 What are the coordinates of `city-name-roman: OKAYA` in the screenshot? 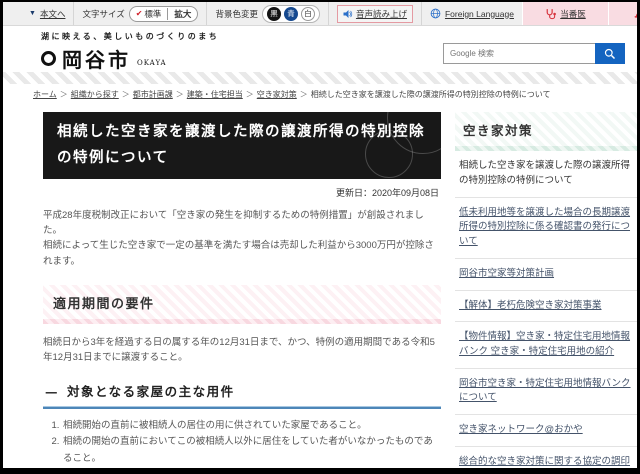 It's located at (152, 62).